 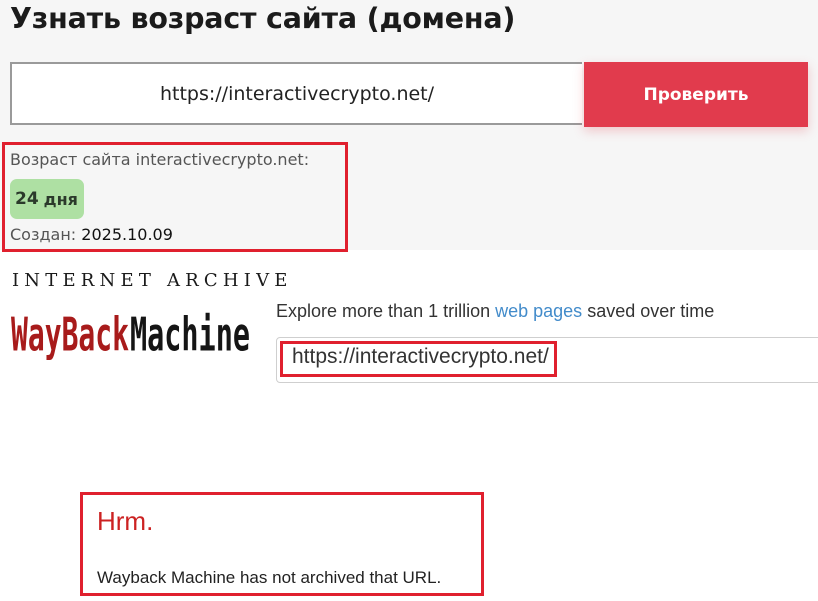 What do you see at coordinates (43, 234) in the screenshot?
I see `created-label: Создан:` at bounding box center [43, 234].